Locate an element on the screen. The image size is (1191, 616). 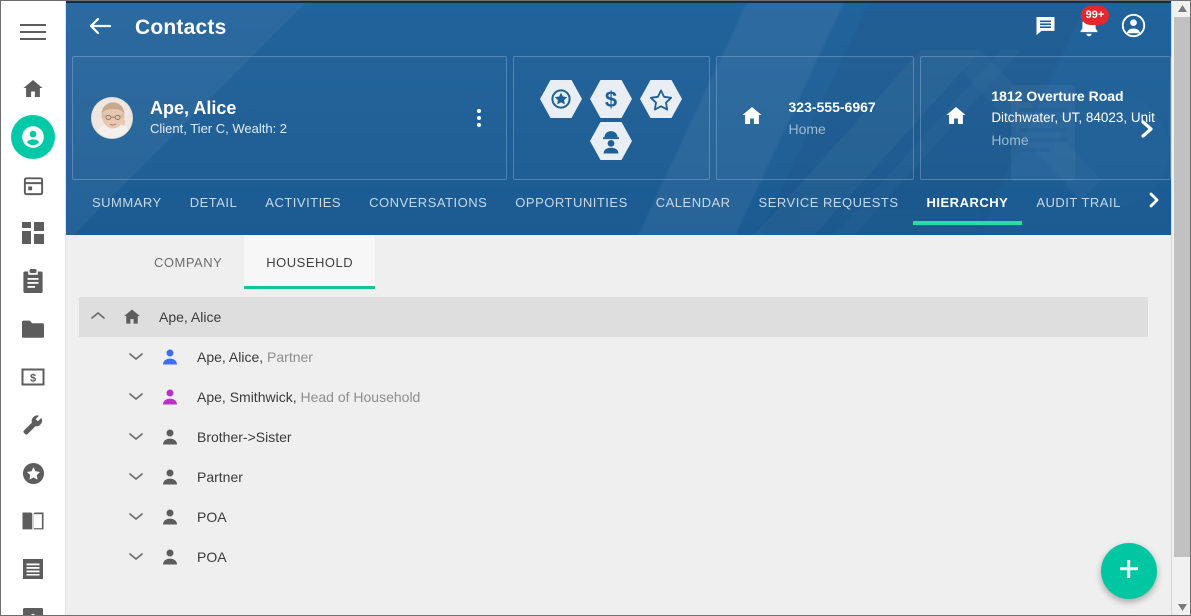
tree-item-label: POA is located at coordinates (212, 557).